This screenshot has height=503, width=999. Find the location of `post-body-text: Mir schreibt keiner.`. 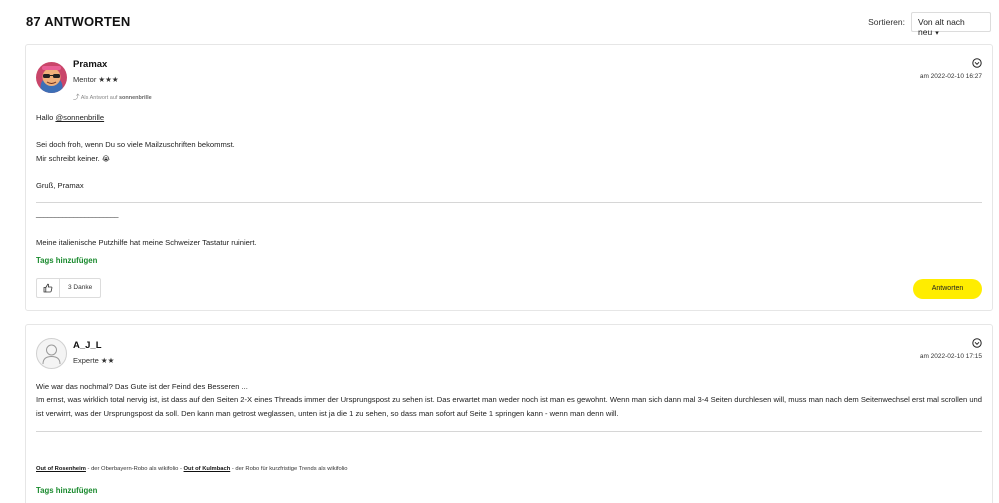

post-body-text: Mir schreibt keiner. is located at coordinates (68, 158).